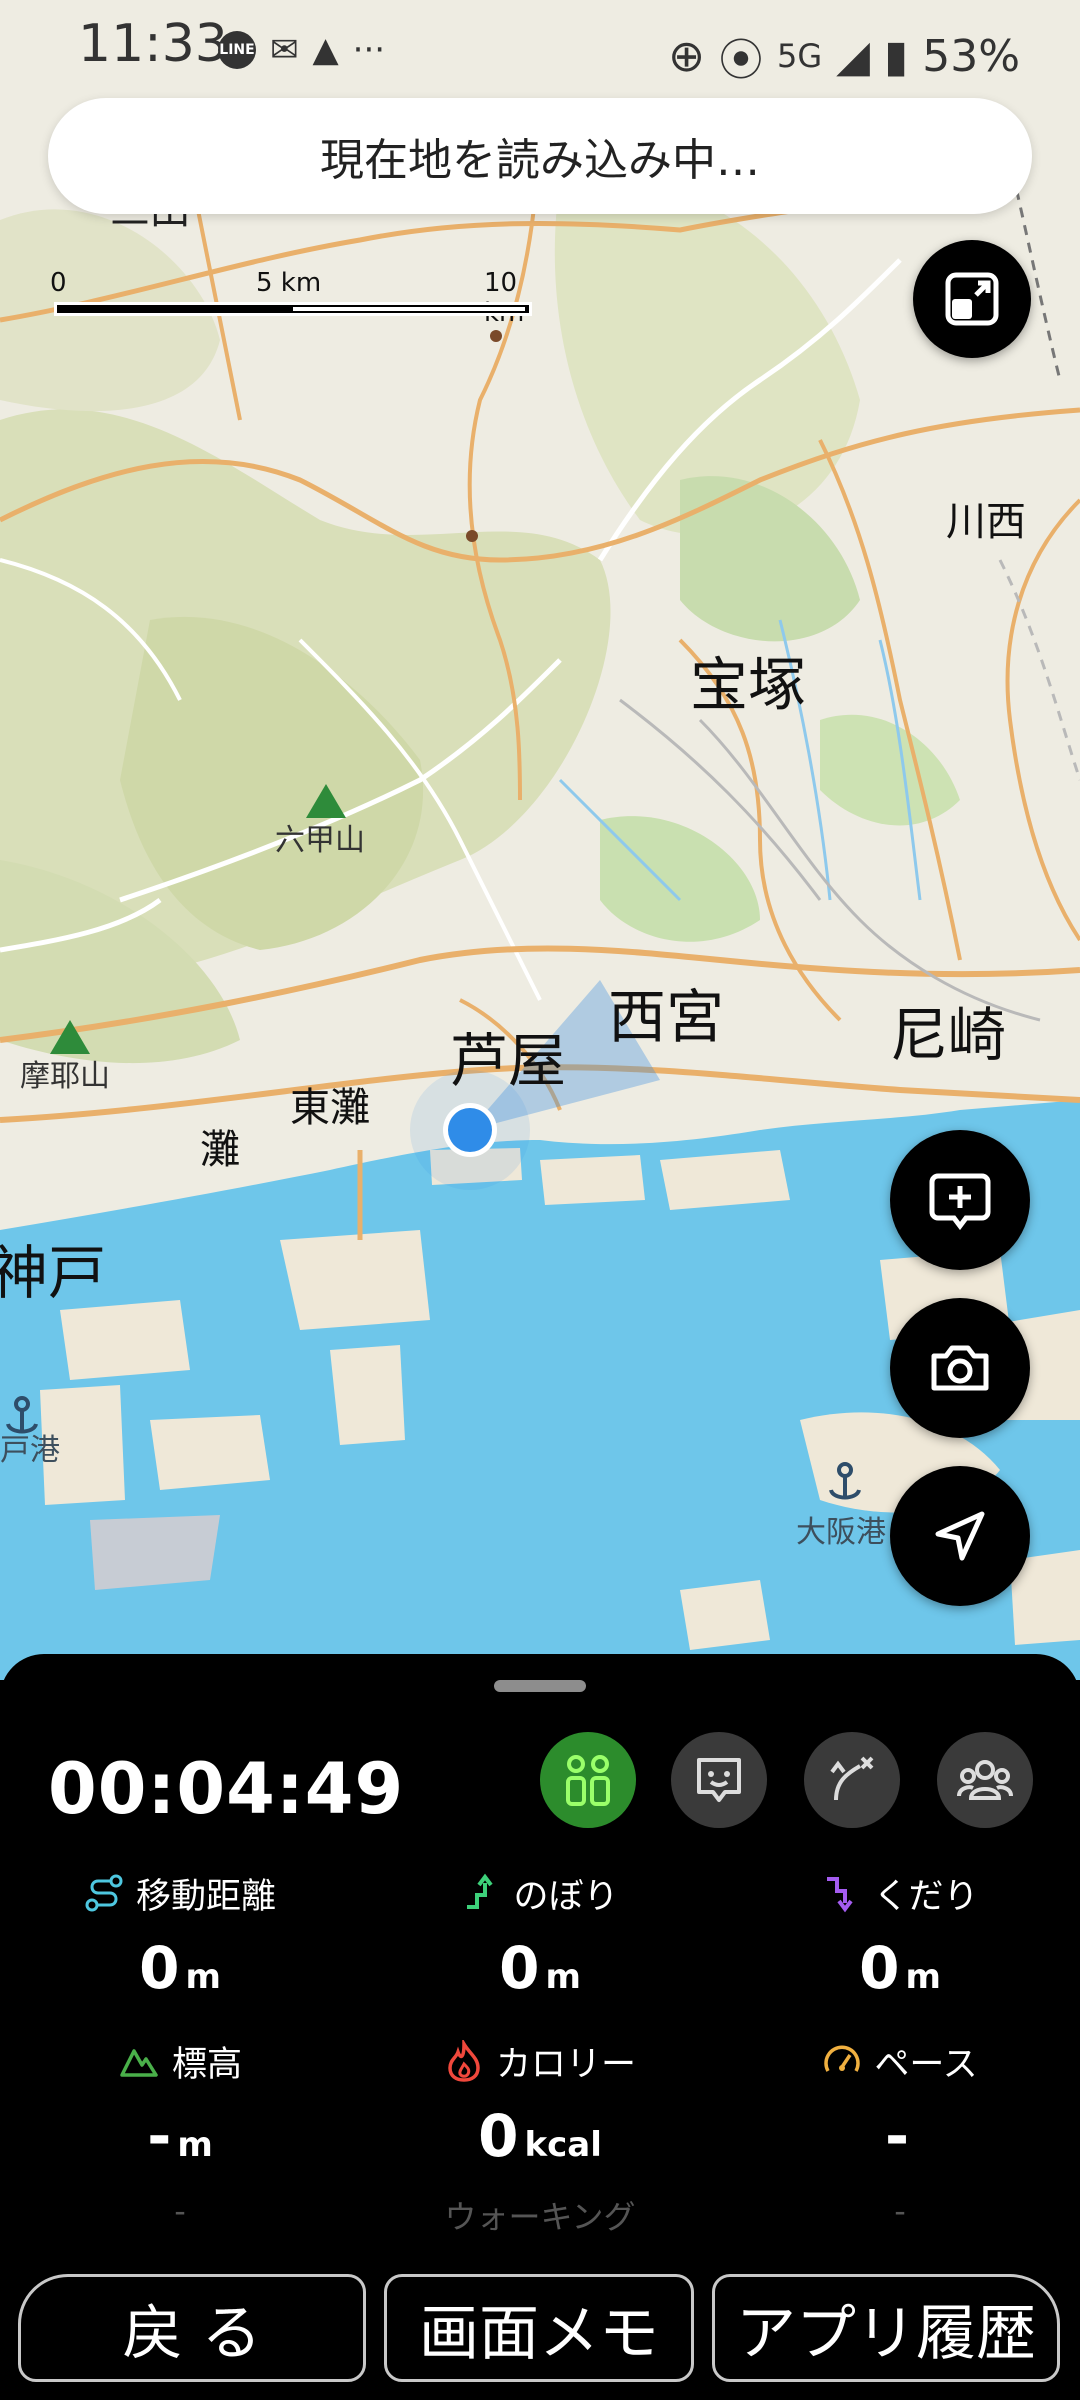 Image resolution: width=1080 pixels, height=2400 pixels. Describe the element at coordinates (540, 50) in the screenshot. I see `status-bar: 11:33 LINE ✉ ▲ ··· ⊕ ⦿ 5G ◢ ▮ 53%` at that location.